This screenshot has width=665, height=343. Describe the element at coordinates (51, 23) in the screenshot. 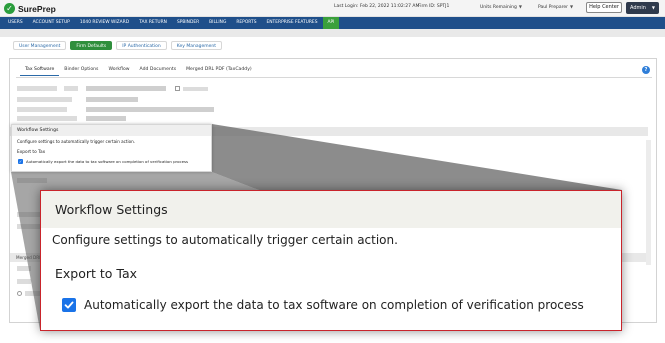

I see `nav-item-account-setup: ACCOUNT SETUP` at that location.